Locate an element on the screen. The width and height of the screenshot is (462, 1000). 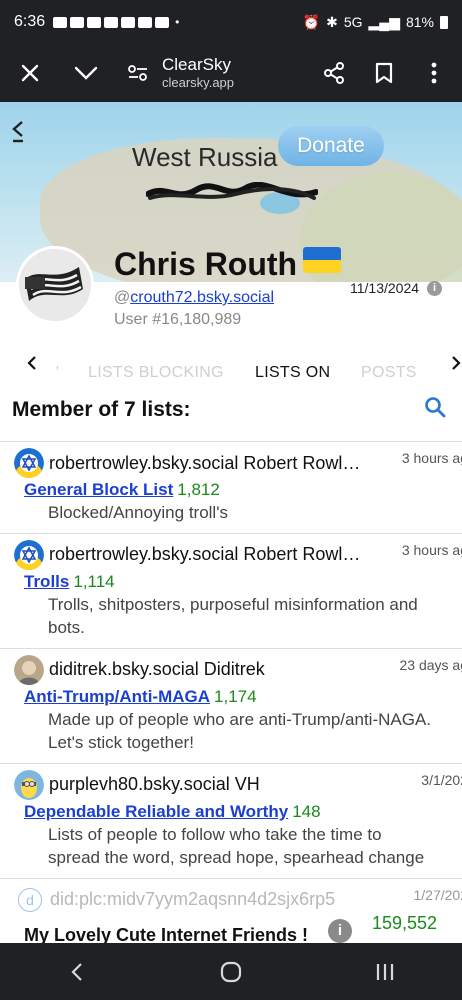
page-title-block: ClearSky clearsky.app is located at coordinates (236, 73).